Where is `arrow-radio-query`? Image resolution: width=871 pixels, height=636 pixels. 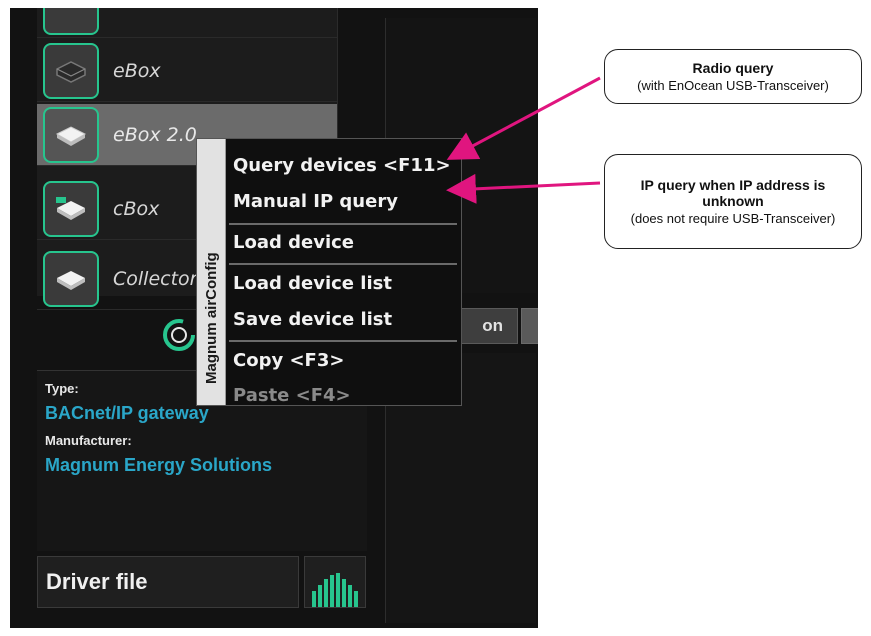
arrow-radio-query is located at coordinates (523, 118).